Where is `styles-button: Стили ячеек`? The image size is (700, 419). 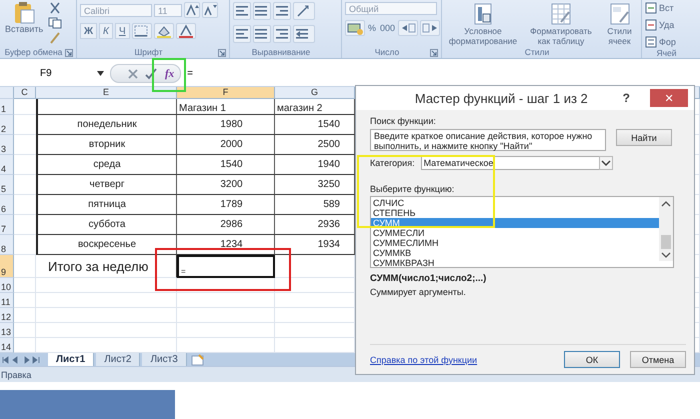
styles-button: Стили ячеек is located at coordinates (619, 24).